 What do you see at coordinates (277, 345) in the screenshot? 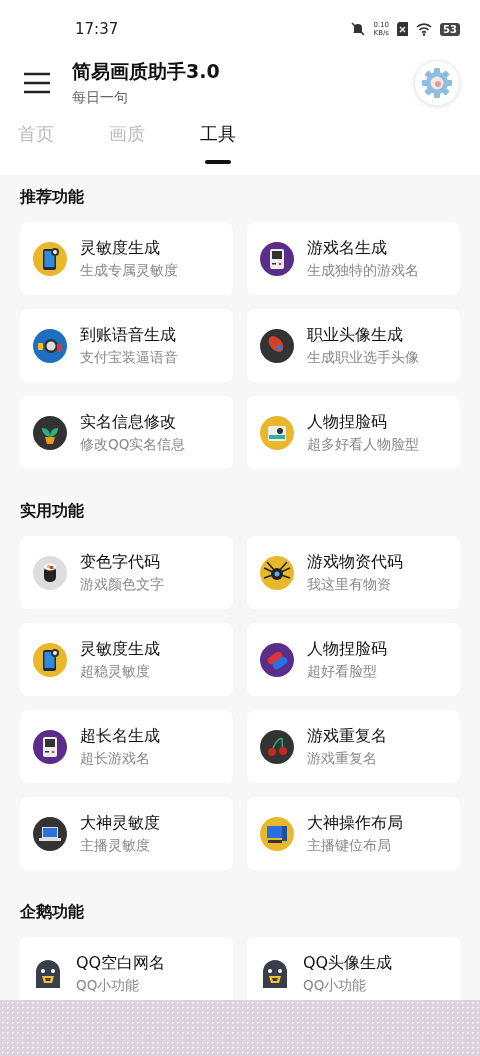
I see `rocket-icon` at bounding box center [277, 345].